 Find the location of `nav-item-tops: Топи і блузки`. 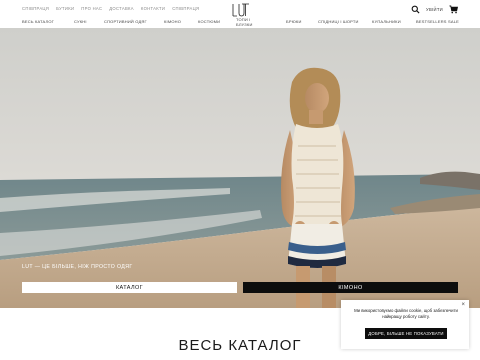

nav-item-tops: Топи і блузки is located at coordinates (244, 22).